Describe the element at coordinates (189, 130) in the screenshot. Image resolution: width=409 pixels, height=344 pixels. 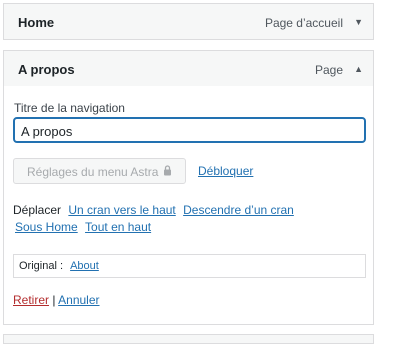
I see `nav-label-input` at that location.